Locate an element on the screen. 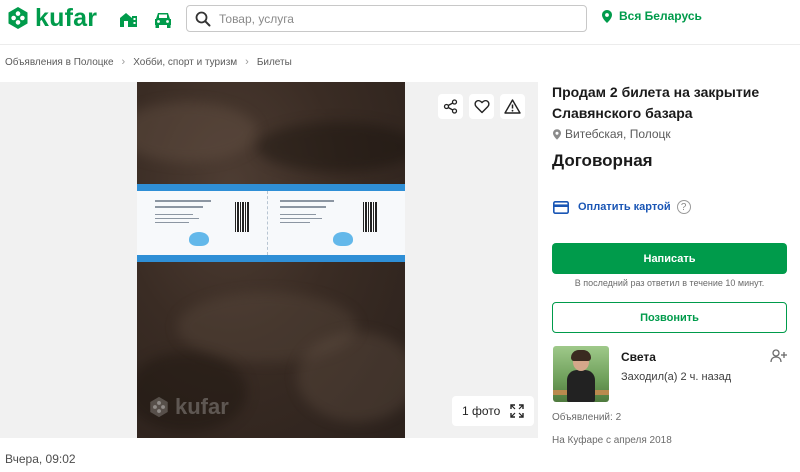 The width and height of the screenshot is (800, 472). watermark-text: kufar is located at coordinates (202, 406).